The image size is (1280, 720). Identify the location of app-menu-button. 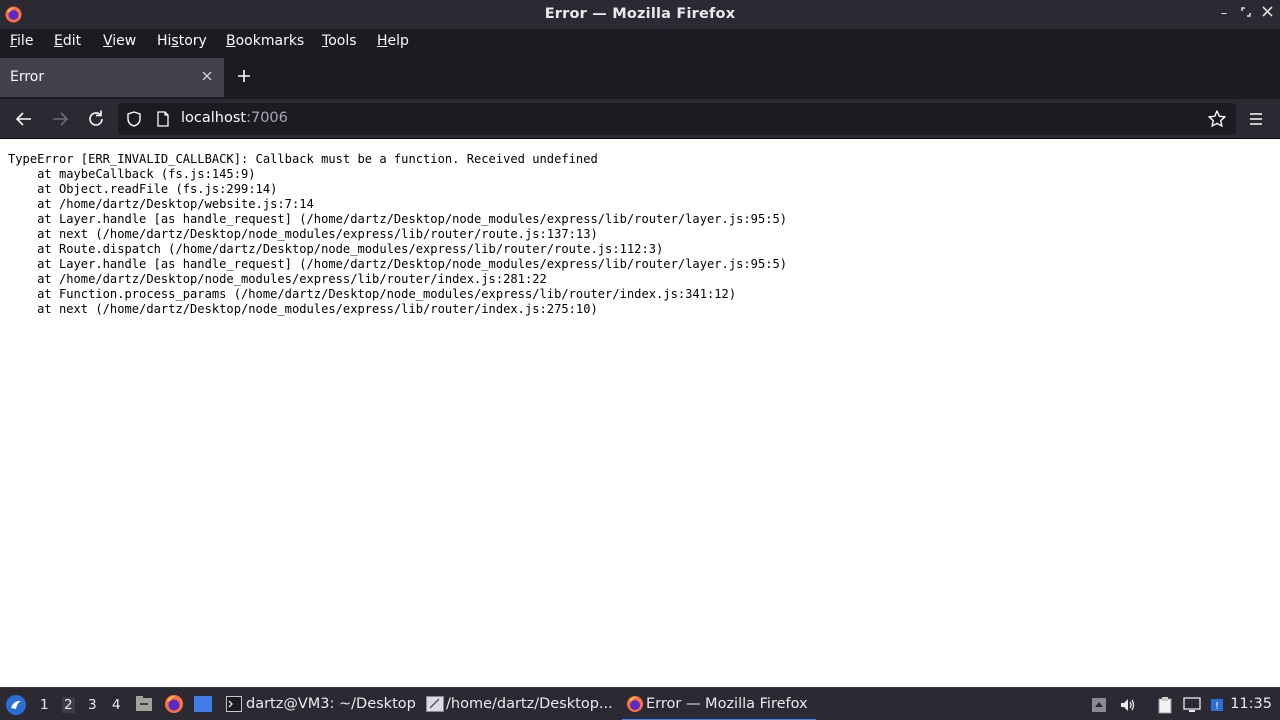
(1256, 119).